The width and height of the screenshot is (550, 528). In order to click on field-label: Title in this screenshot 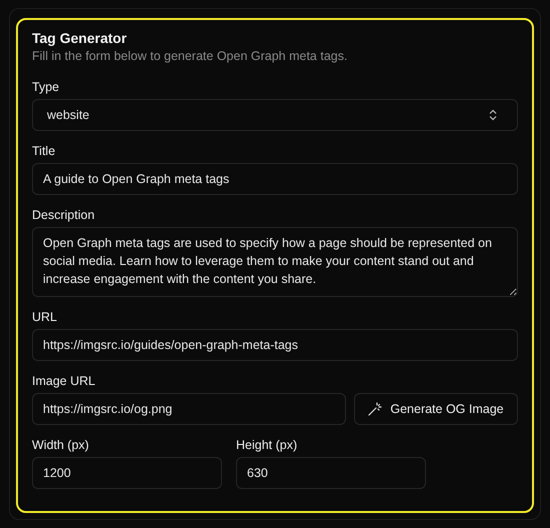, I will do `click(44, 151)`.